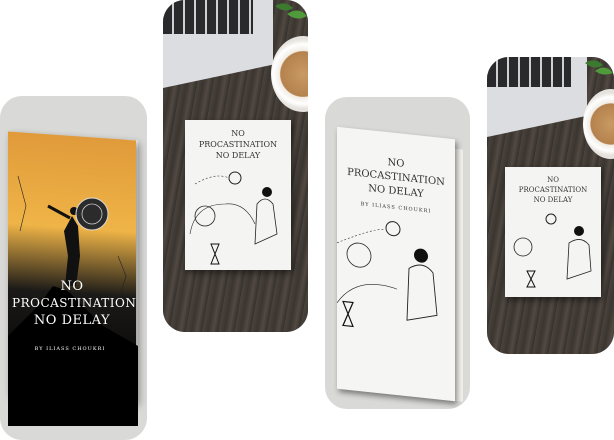 The image size is (614, 440). What do you see at coordinates (70, 349) in the screenshot?
I see `book-author: BY ILIASS CHOUKRI` at bounding box center [70, 349].